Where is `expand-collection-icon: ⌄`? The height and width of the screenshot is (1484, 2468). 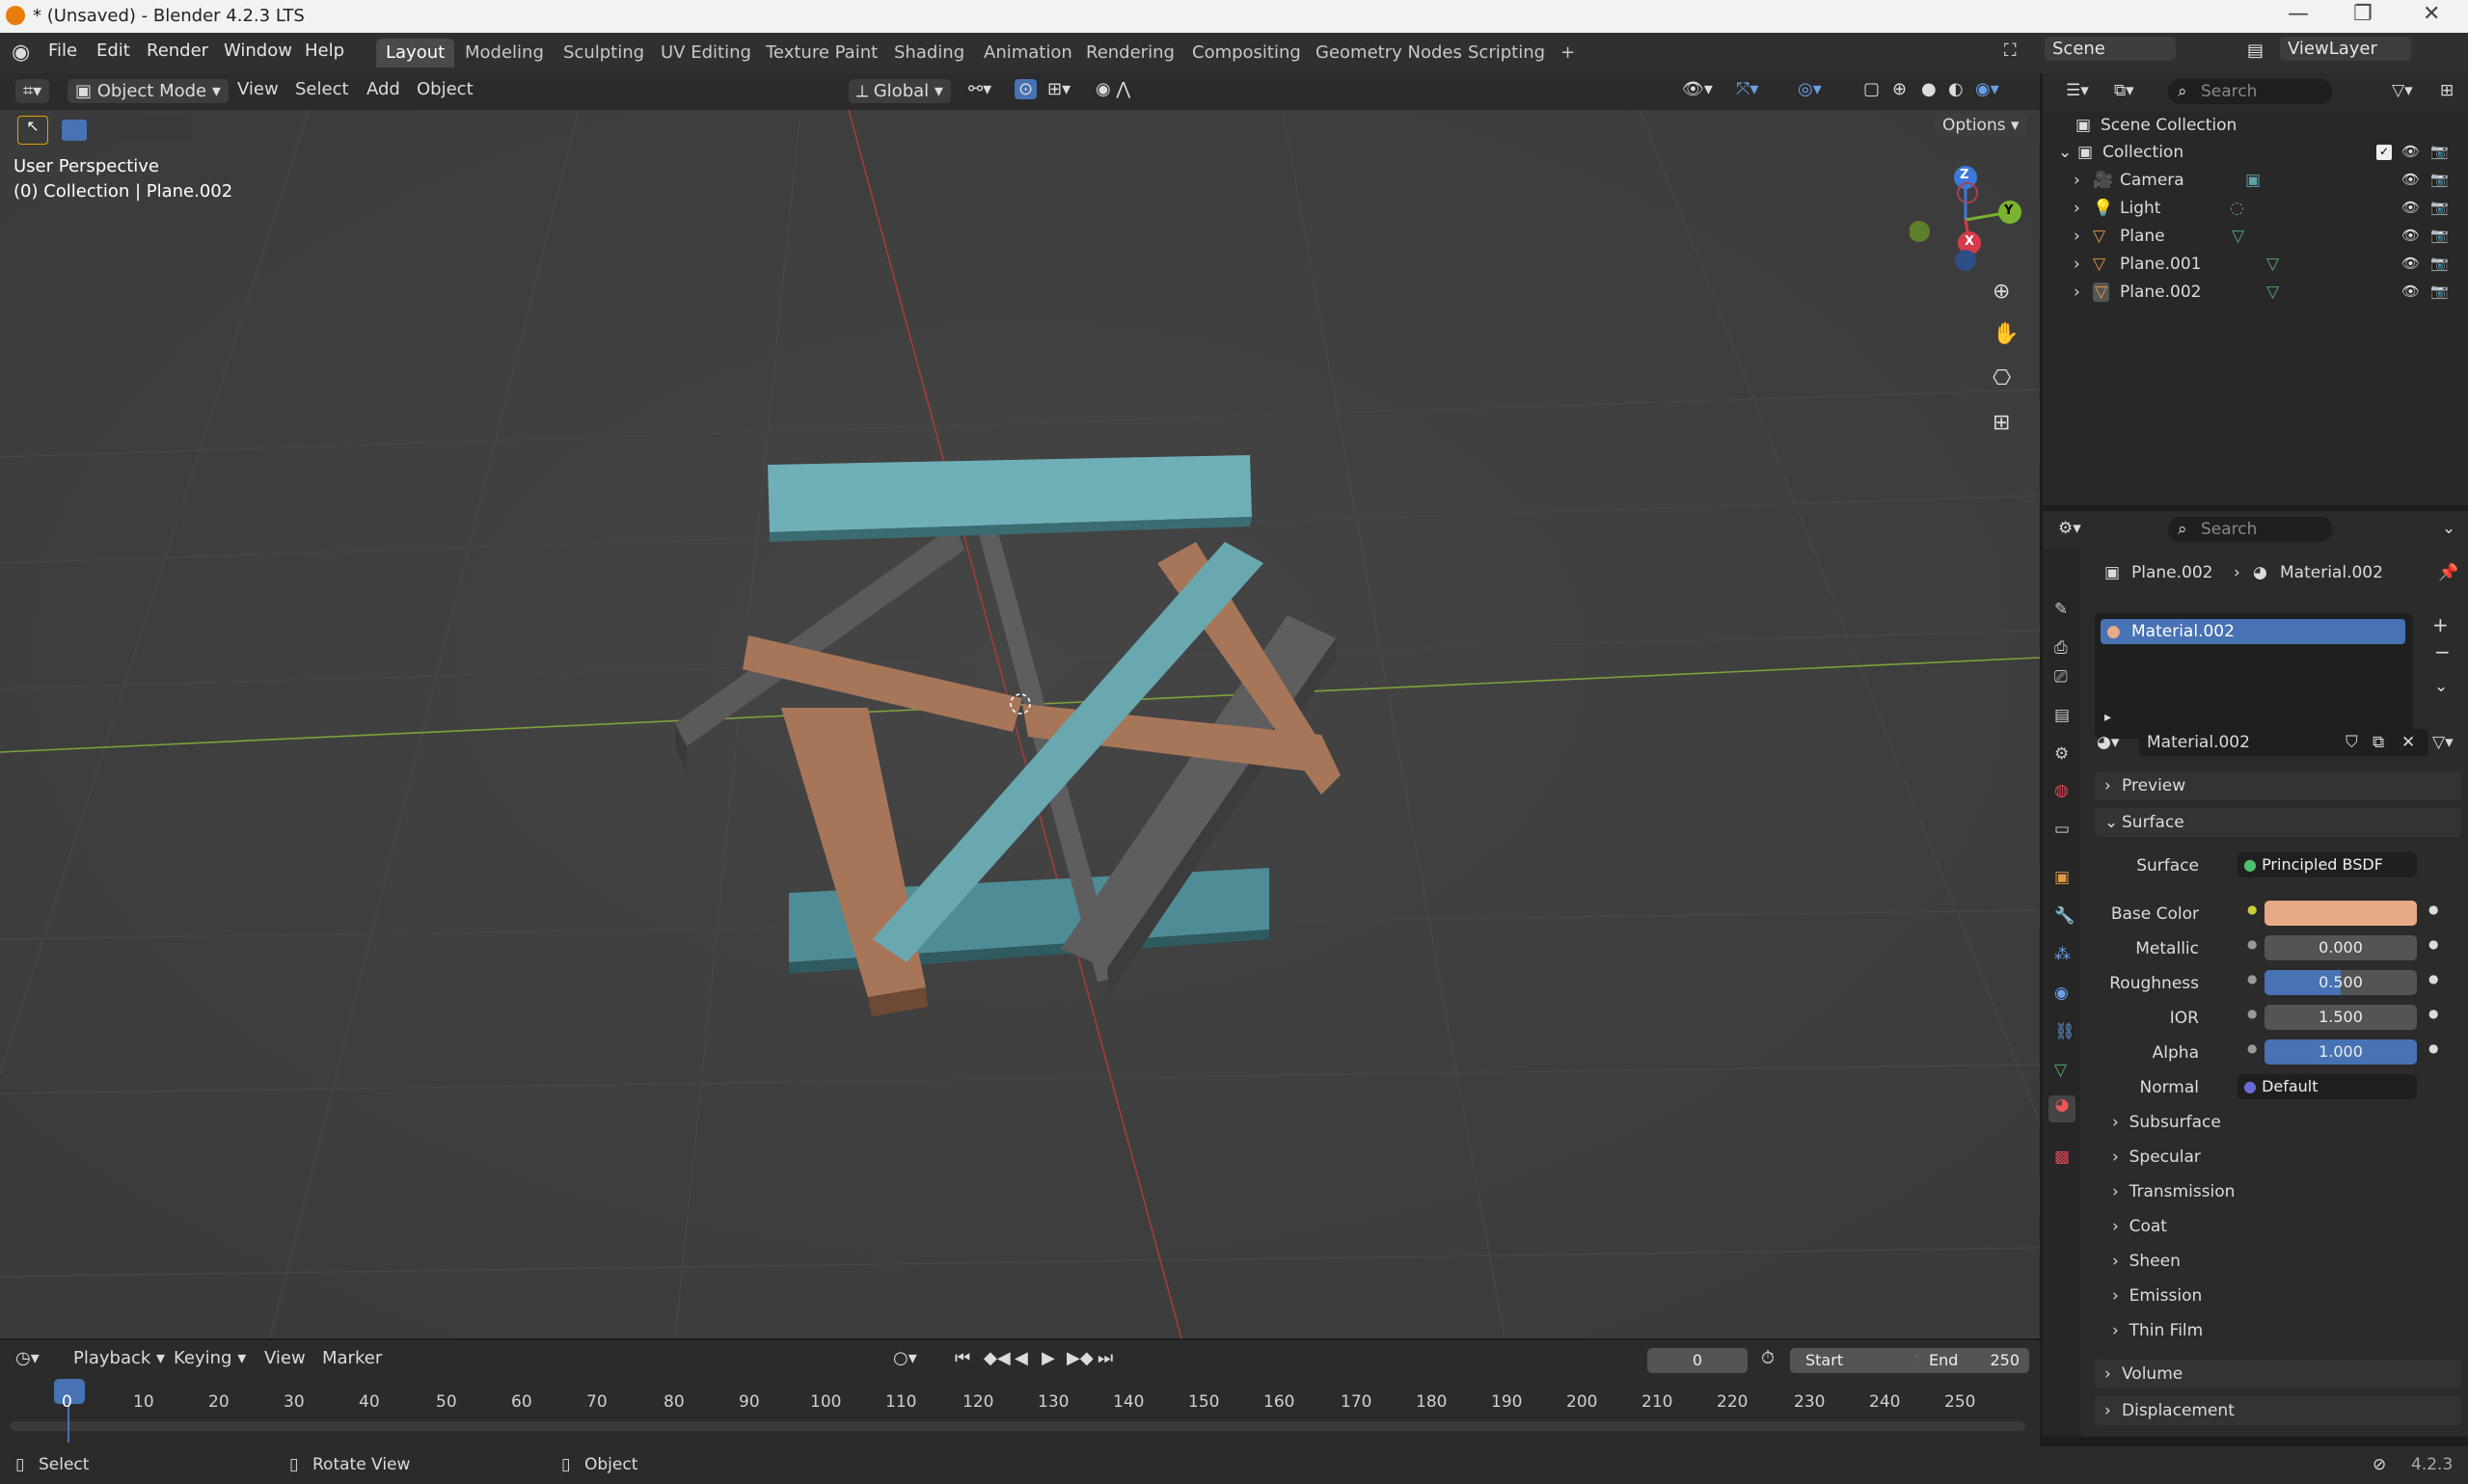
expand-collection-icon: ⌄ is located at coordinates (2065, 152).